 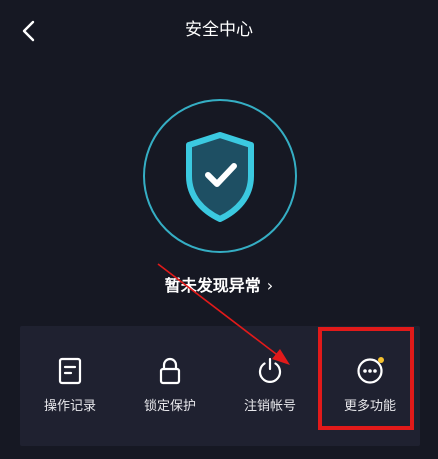 I want to click on chevron-right-icon: ›, so click(x=270, y=285).